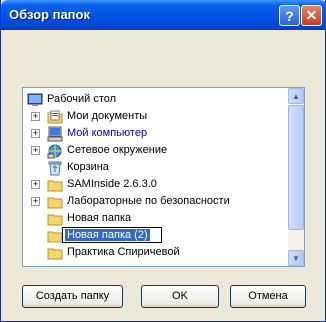 Image resolution: width=326 pixels, height=322 pixels. Describe the element at coordinates (55, 117) in the screenshot. I see `documents-icon` at that location.